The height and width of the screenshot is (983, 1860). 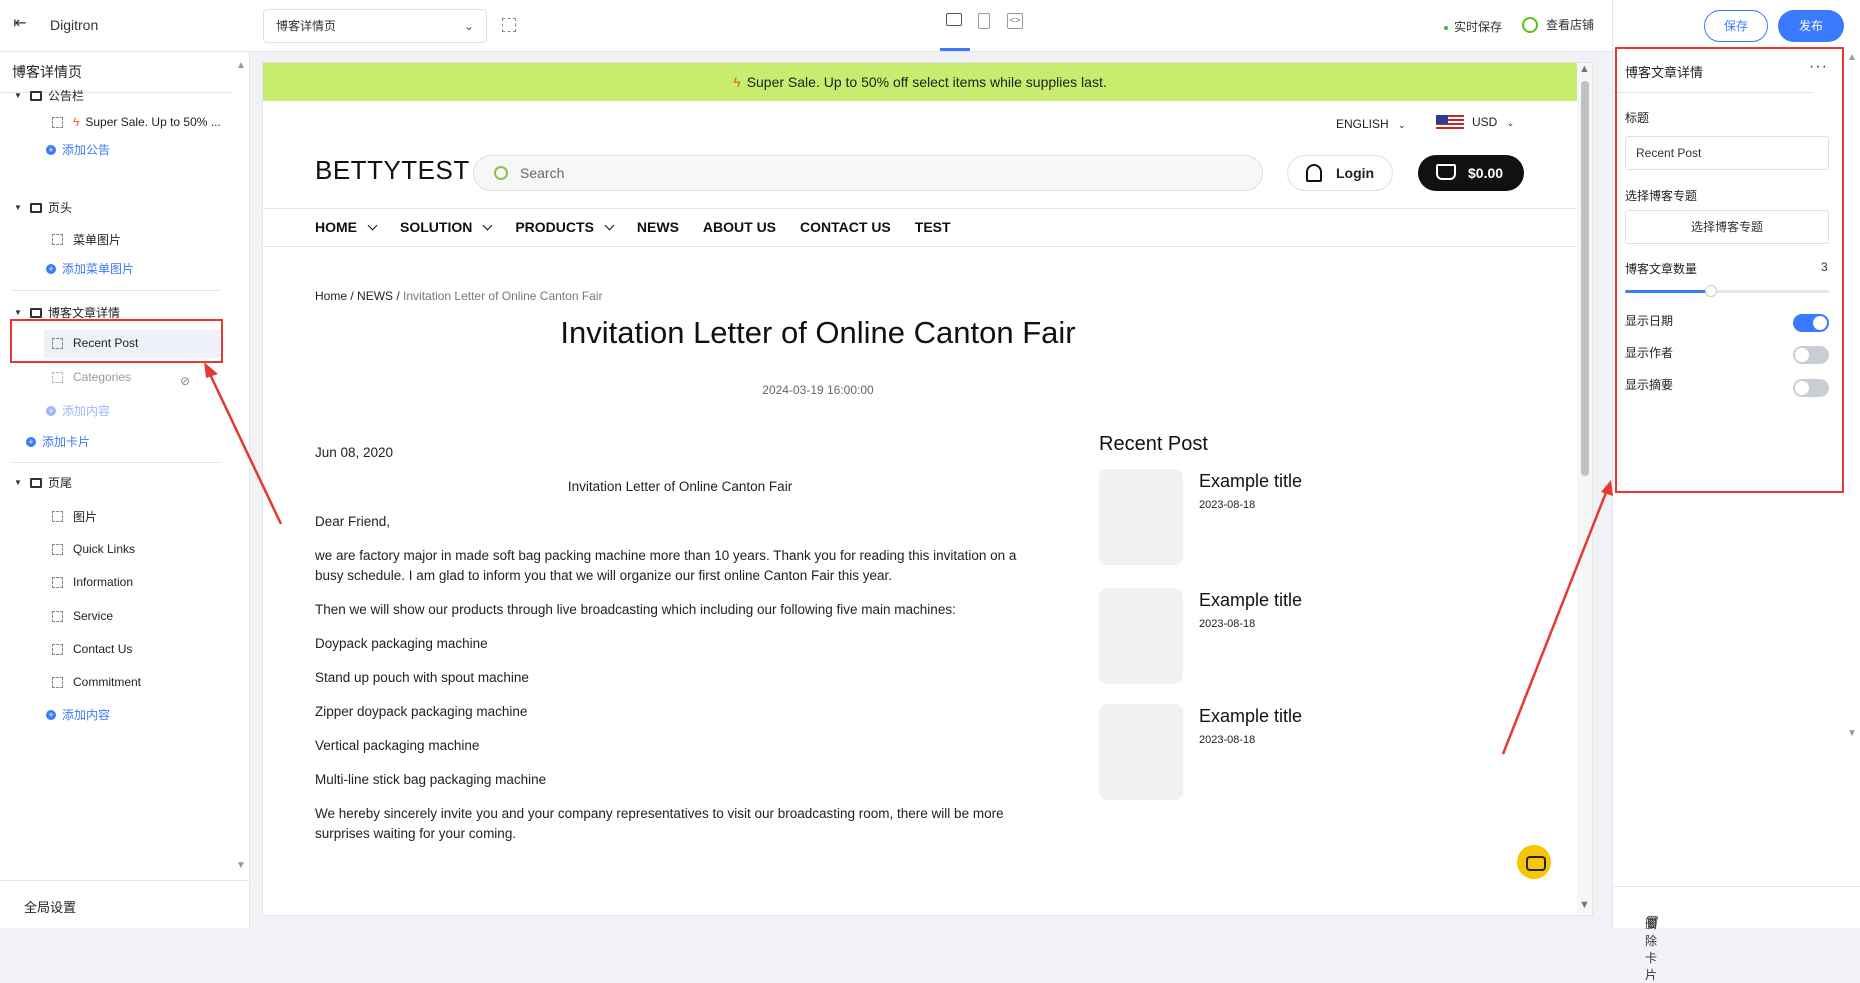 What do you see at coordinates (36, 95) in the screenshot?
I see `announcement-icon` at bounding box center [36, 95].